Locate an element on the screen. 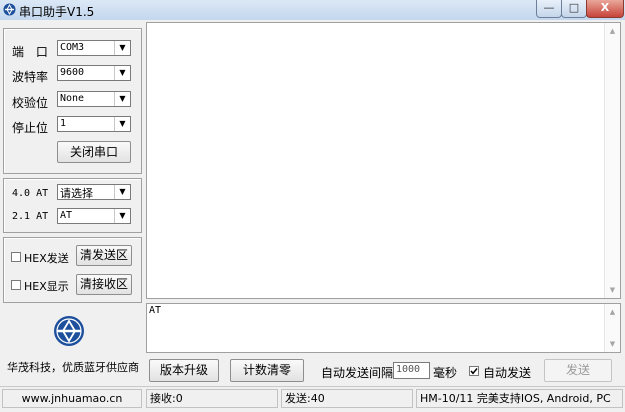 This screenshot has width=625, height=412. support-text: HM-10/11 完美支持IOS, Android, PC is located at coordinates (515, 398).